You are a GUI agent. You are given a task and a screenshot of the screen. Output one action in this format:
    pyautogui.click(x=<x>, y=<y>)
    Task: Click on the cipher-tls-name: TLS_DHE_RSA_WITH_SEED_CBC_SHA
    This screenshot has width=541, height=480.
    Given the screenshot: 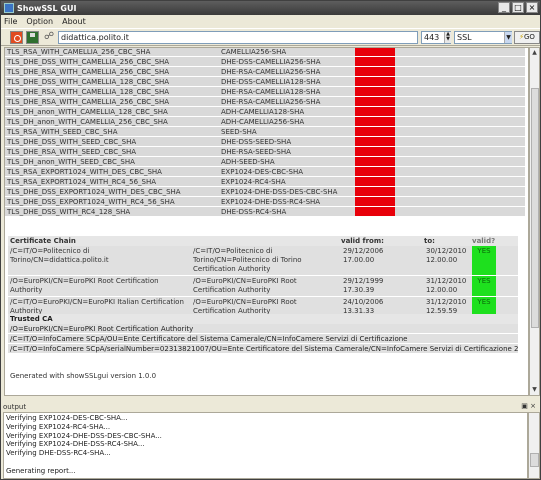 What is the action you would take?
    pyautogui.click(x=112, y=151)
    